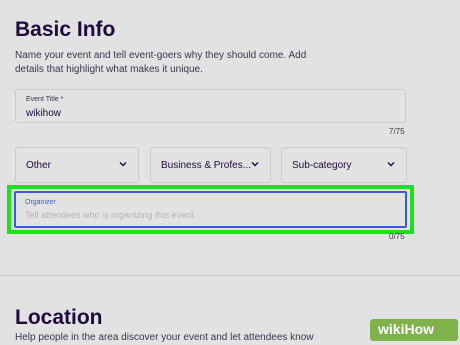 This screenshot has height=345, width=460. What do you see at coordinates (397, 236) in the screenshot?
I see `organizer-counter: 0/75` at bounding box center [397, 236].